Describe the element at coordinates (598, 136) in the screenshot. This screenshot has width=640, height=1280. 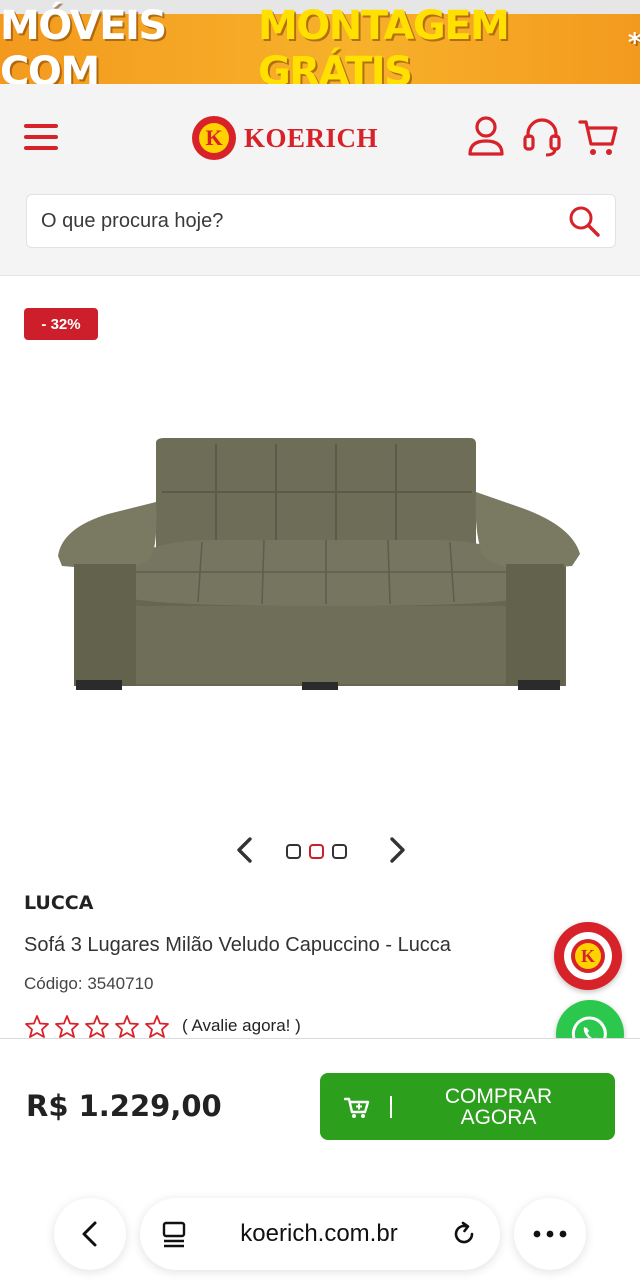
I see `cart-icon` at that location.